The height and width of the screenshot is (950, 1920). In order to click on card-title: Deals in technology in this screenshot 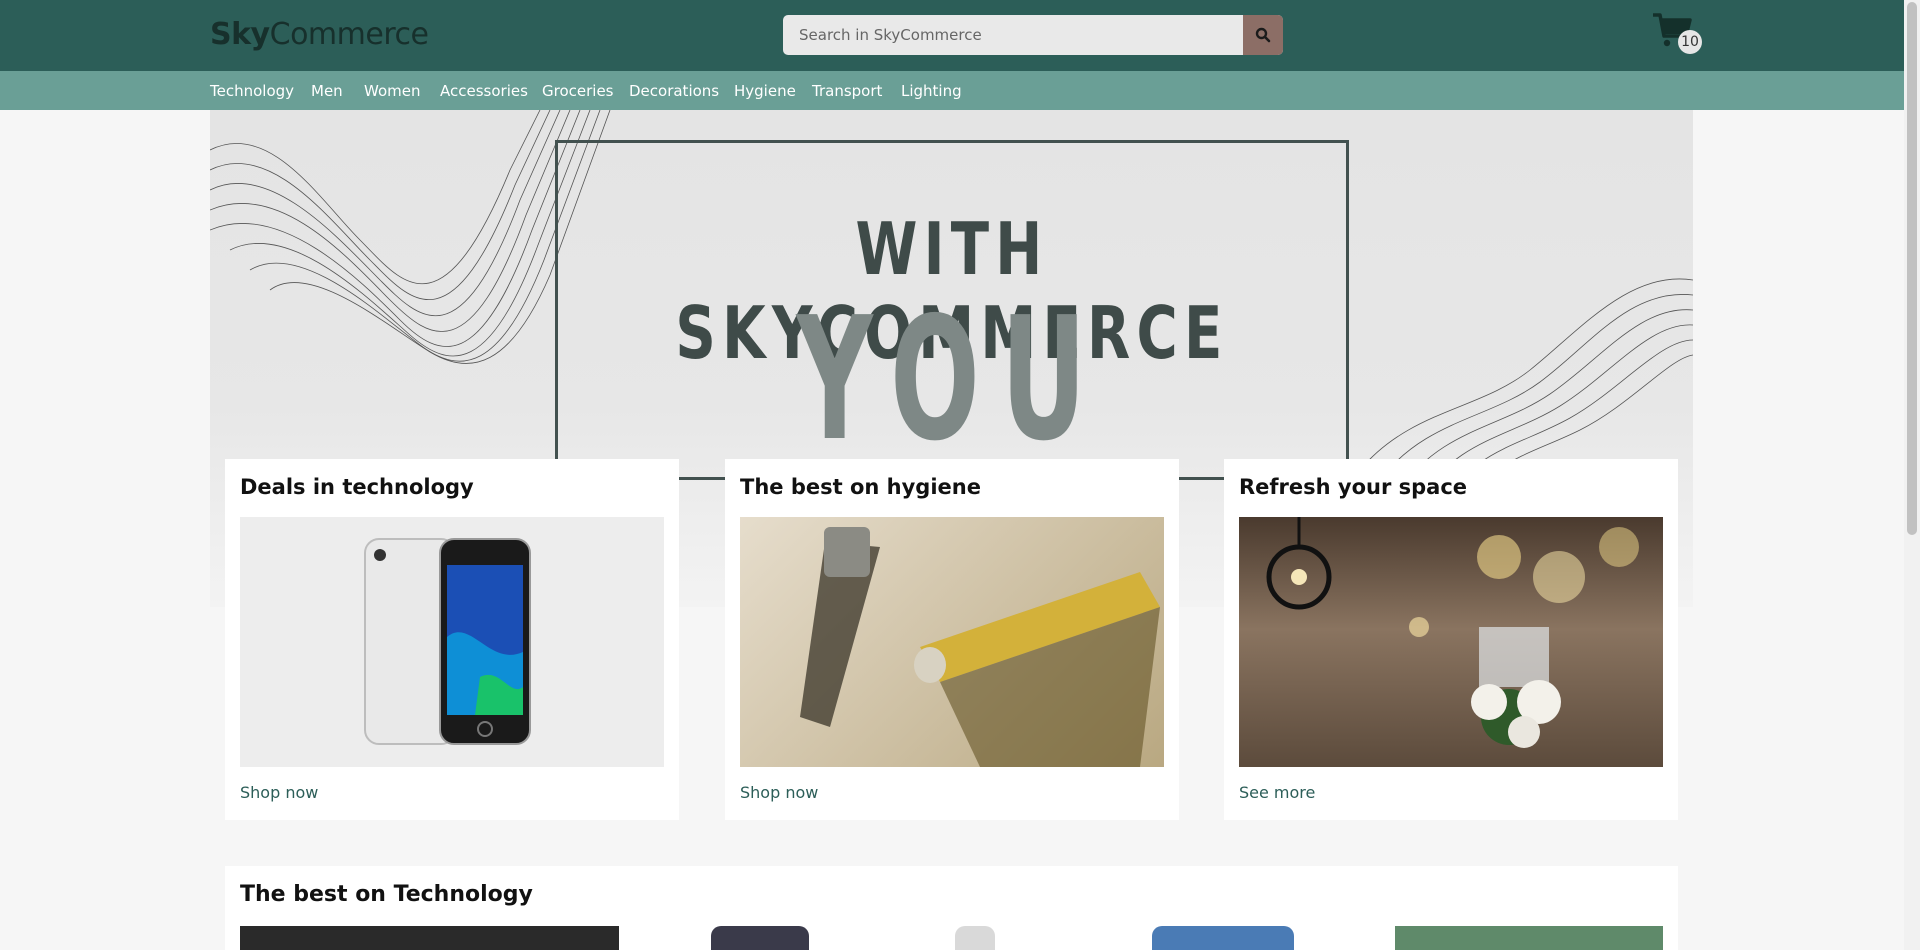, I will do `click(357, 487)`.